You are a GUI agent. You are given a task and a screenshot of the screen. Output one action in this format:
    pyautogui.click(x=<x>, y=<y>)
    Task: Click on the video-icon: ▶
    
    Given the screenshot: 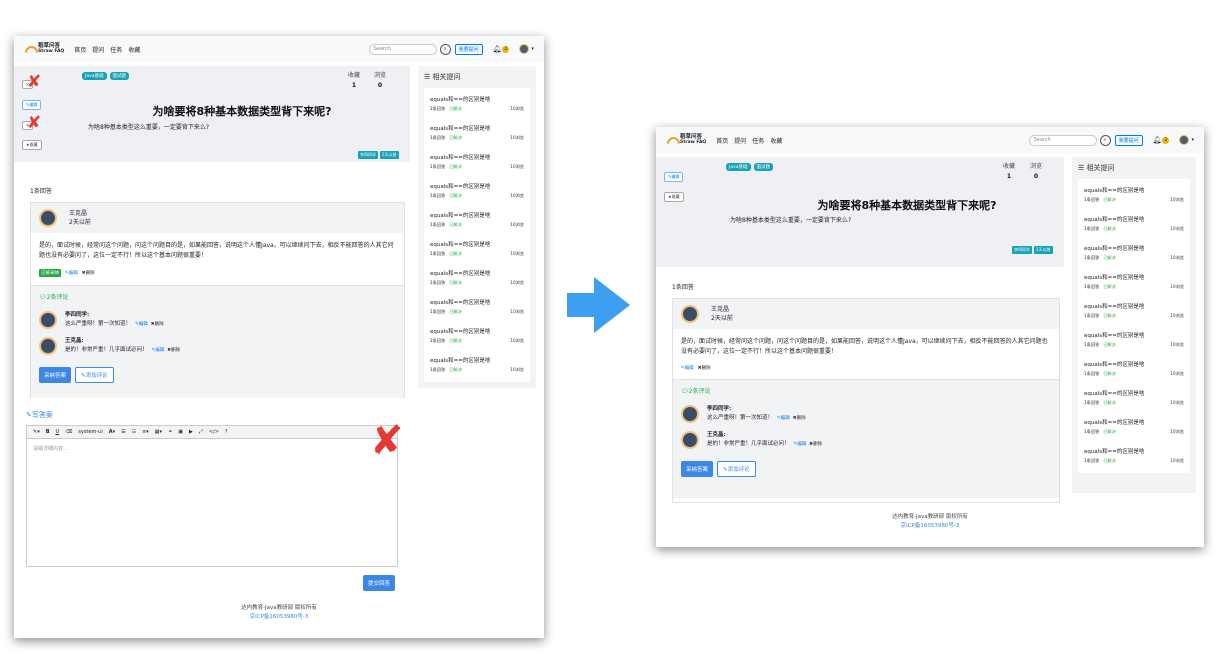 What is the action you would take?
    pyautogui.click(x=191, y=432)
    